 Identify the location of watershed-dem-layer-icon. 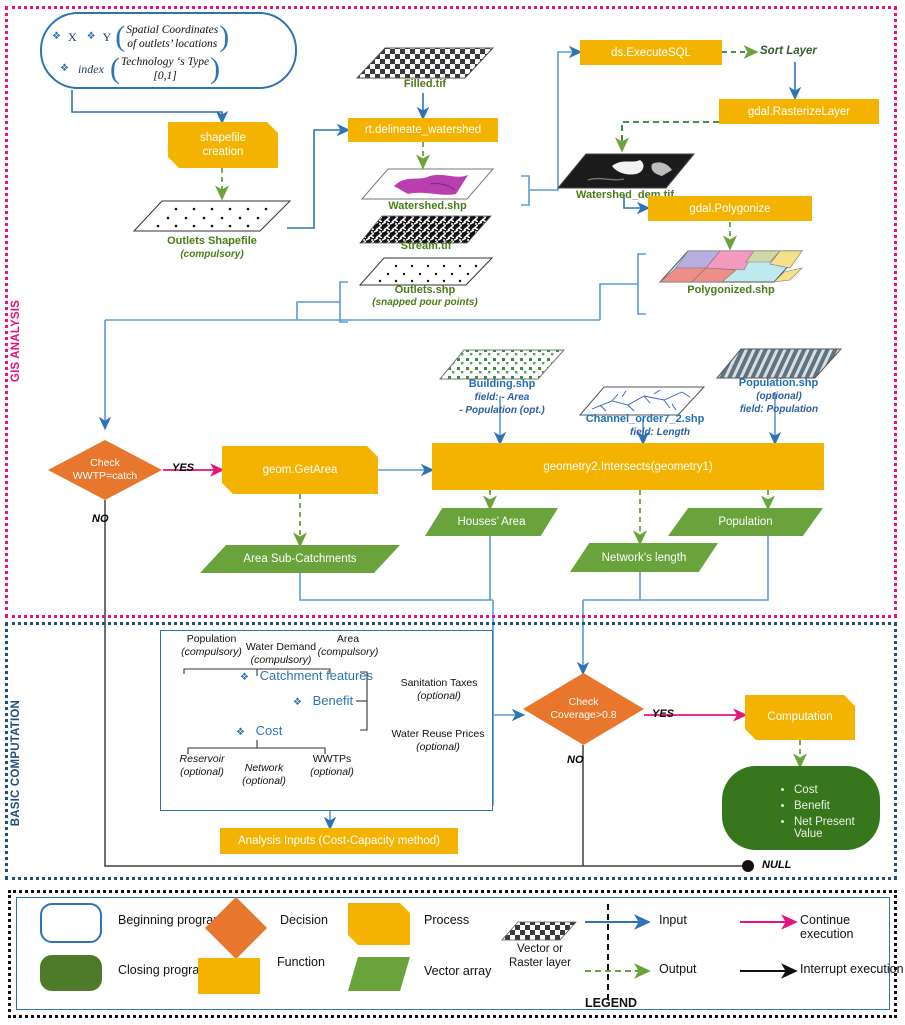
(626, 171).